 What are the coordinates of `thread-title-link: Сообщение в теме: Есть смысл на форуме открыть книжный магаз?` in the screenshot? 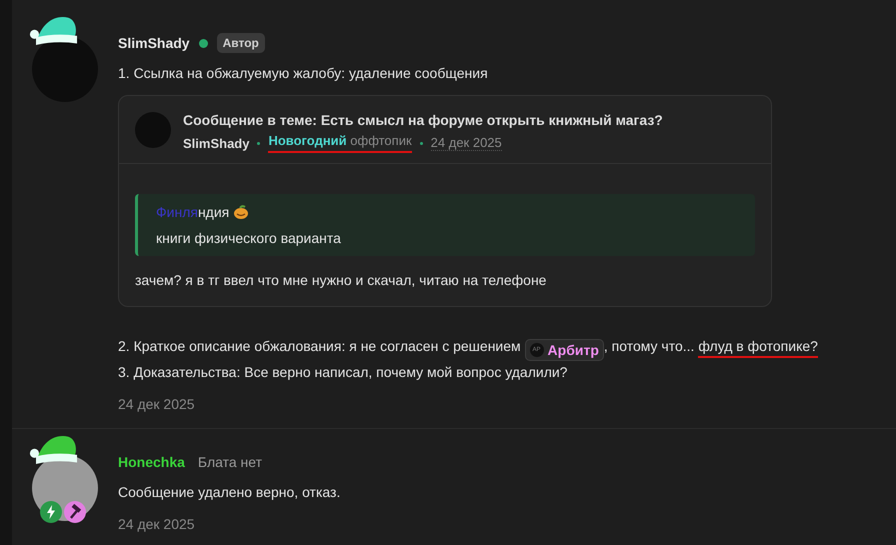 It's located at (423, 120).